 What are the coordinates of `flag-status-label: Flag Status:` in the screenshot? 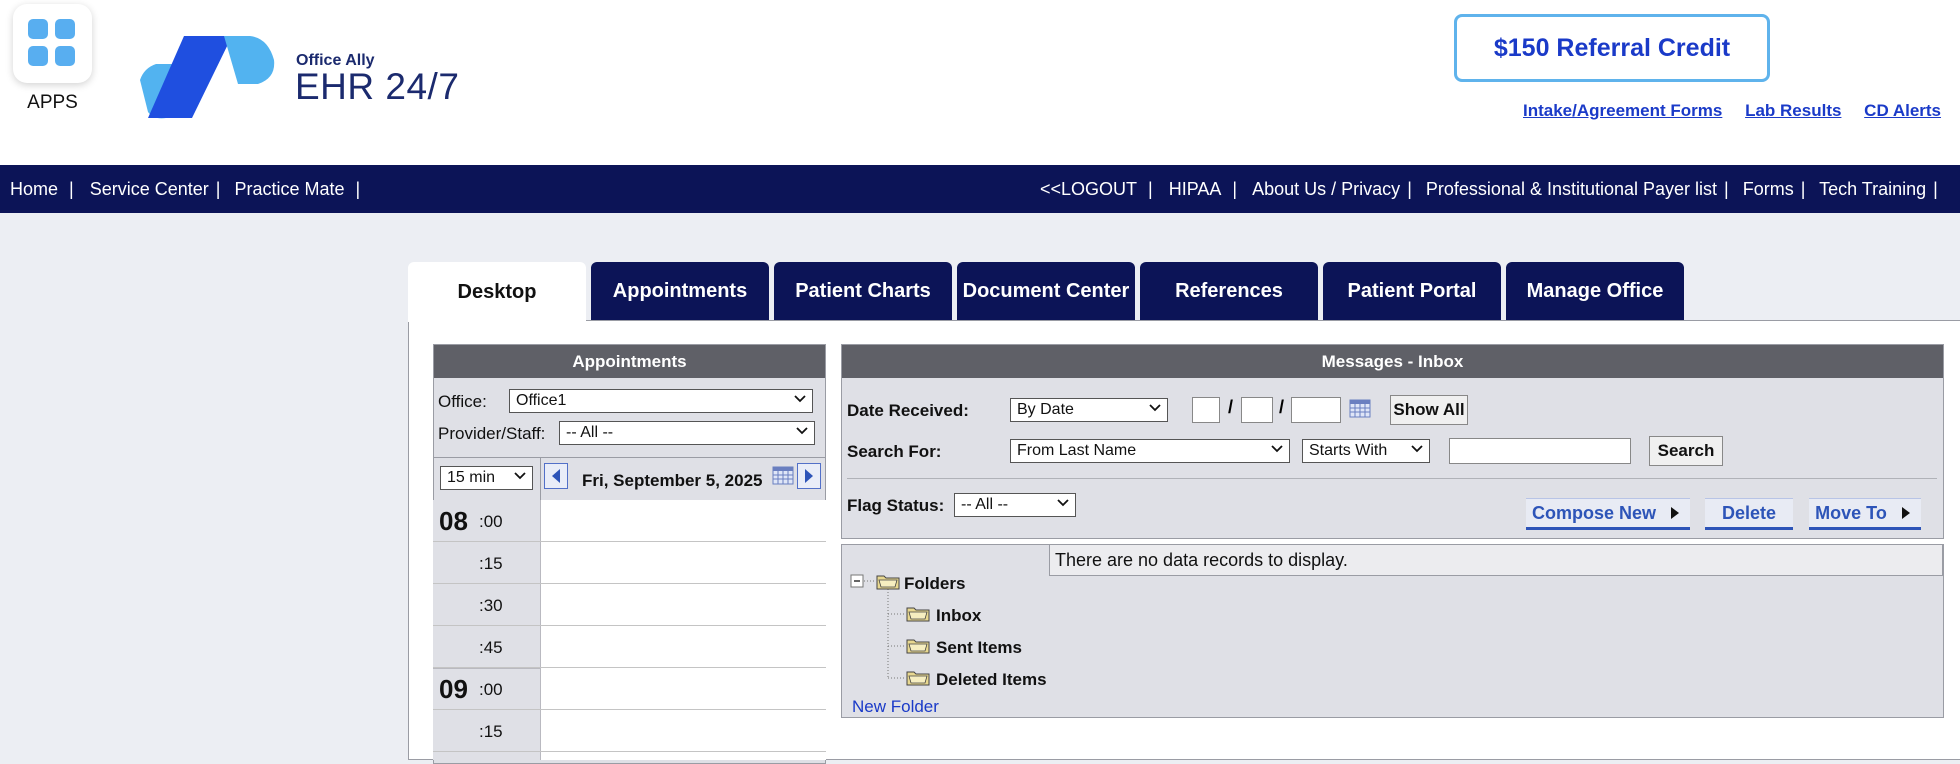 It's located at (896, 505).